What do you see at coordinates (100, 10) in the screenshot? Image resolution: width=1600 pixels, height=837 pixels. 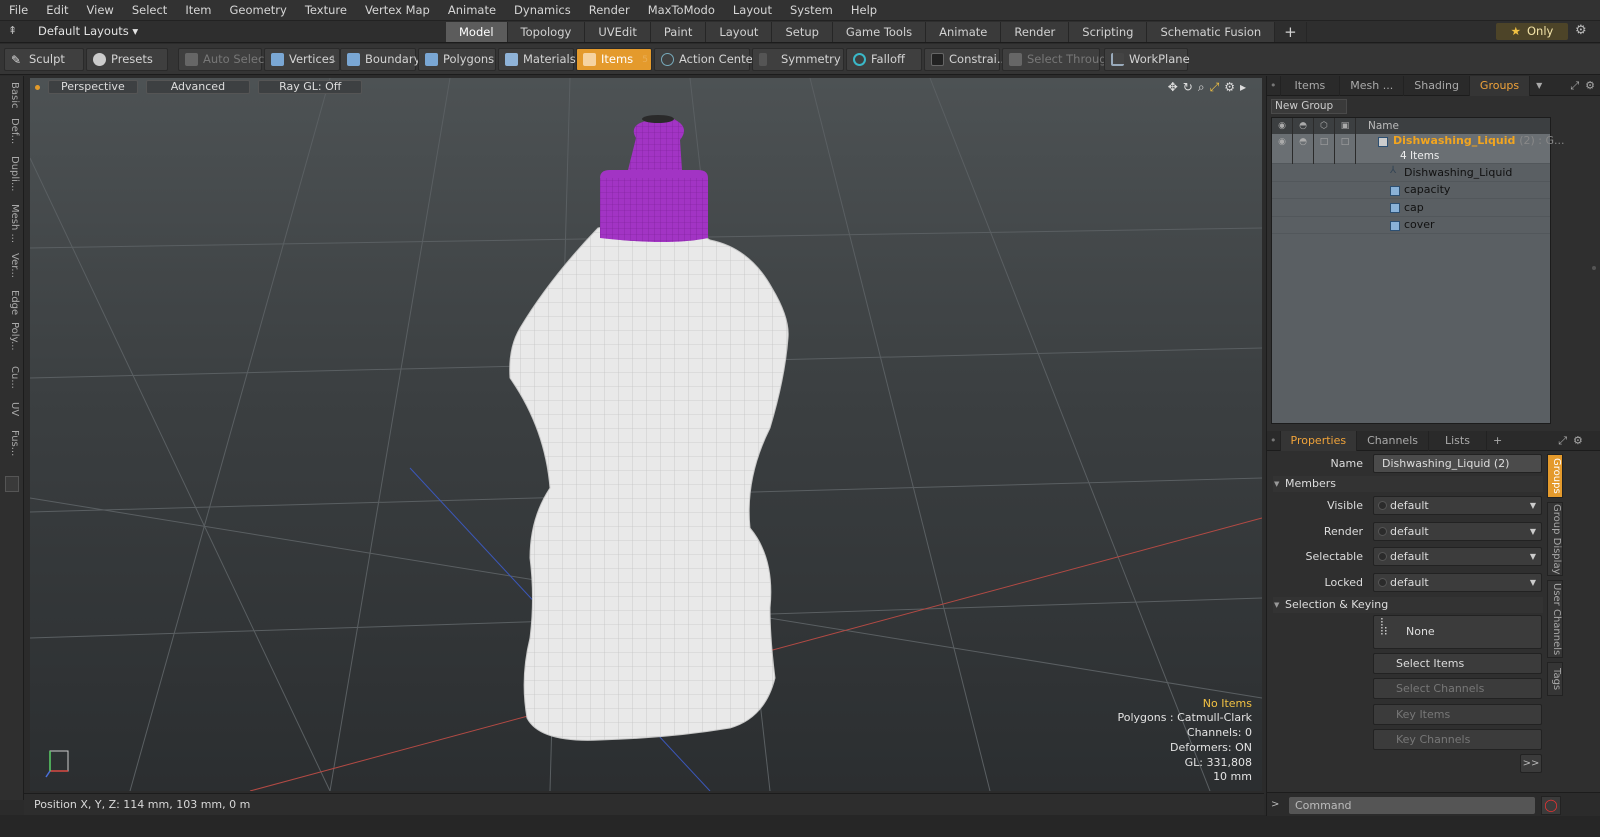 I see `menu-view: View` at bounding box center [100, 10].